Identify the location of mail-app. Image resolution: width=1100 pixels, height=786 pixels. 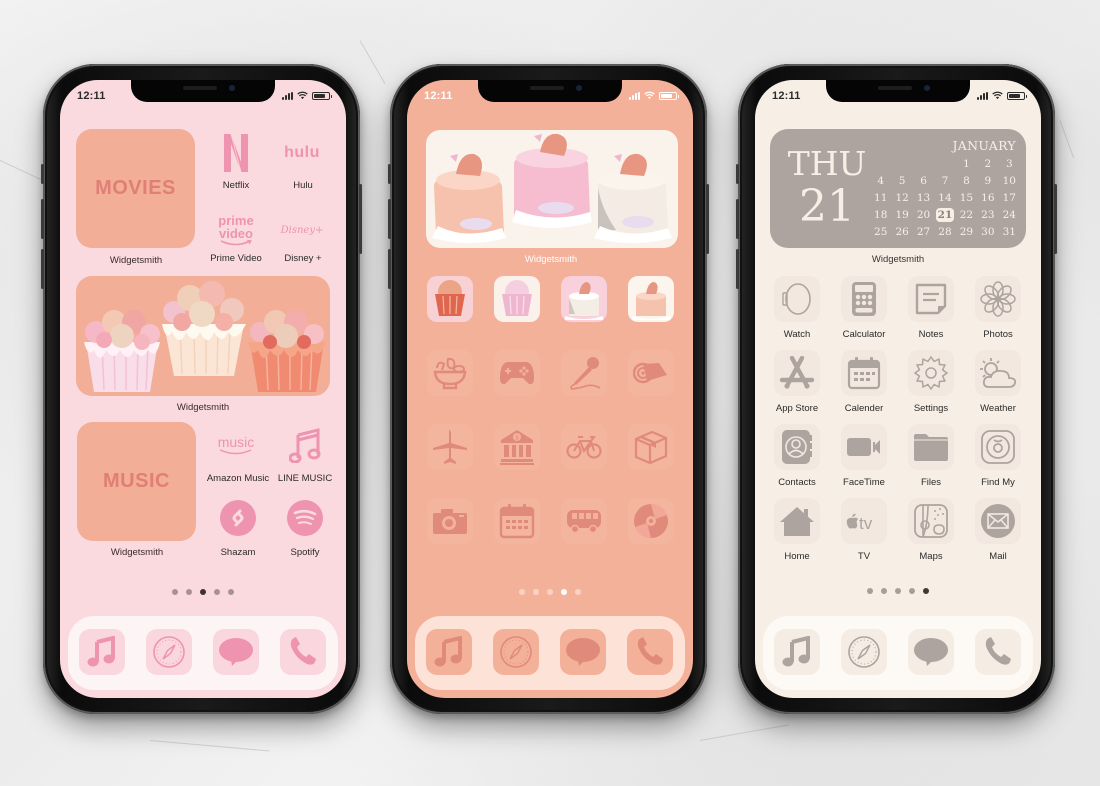
(998, 521).